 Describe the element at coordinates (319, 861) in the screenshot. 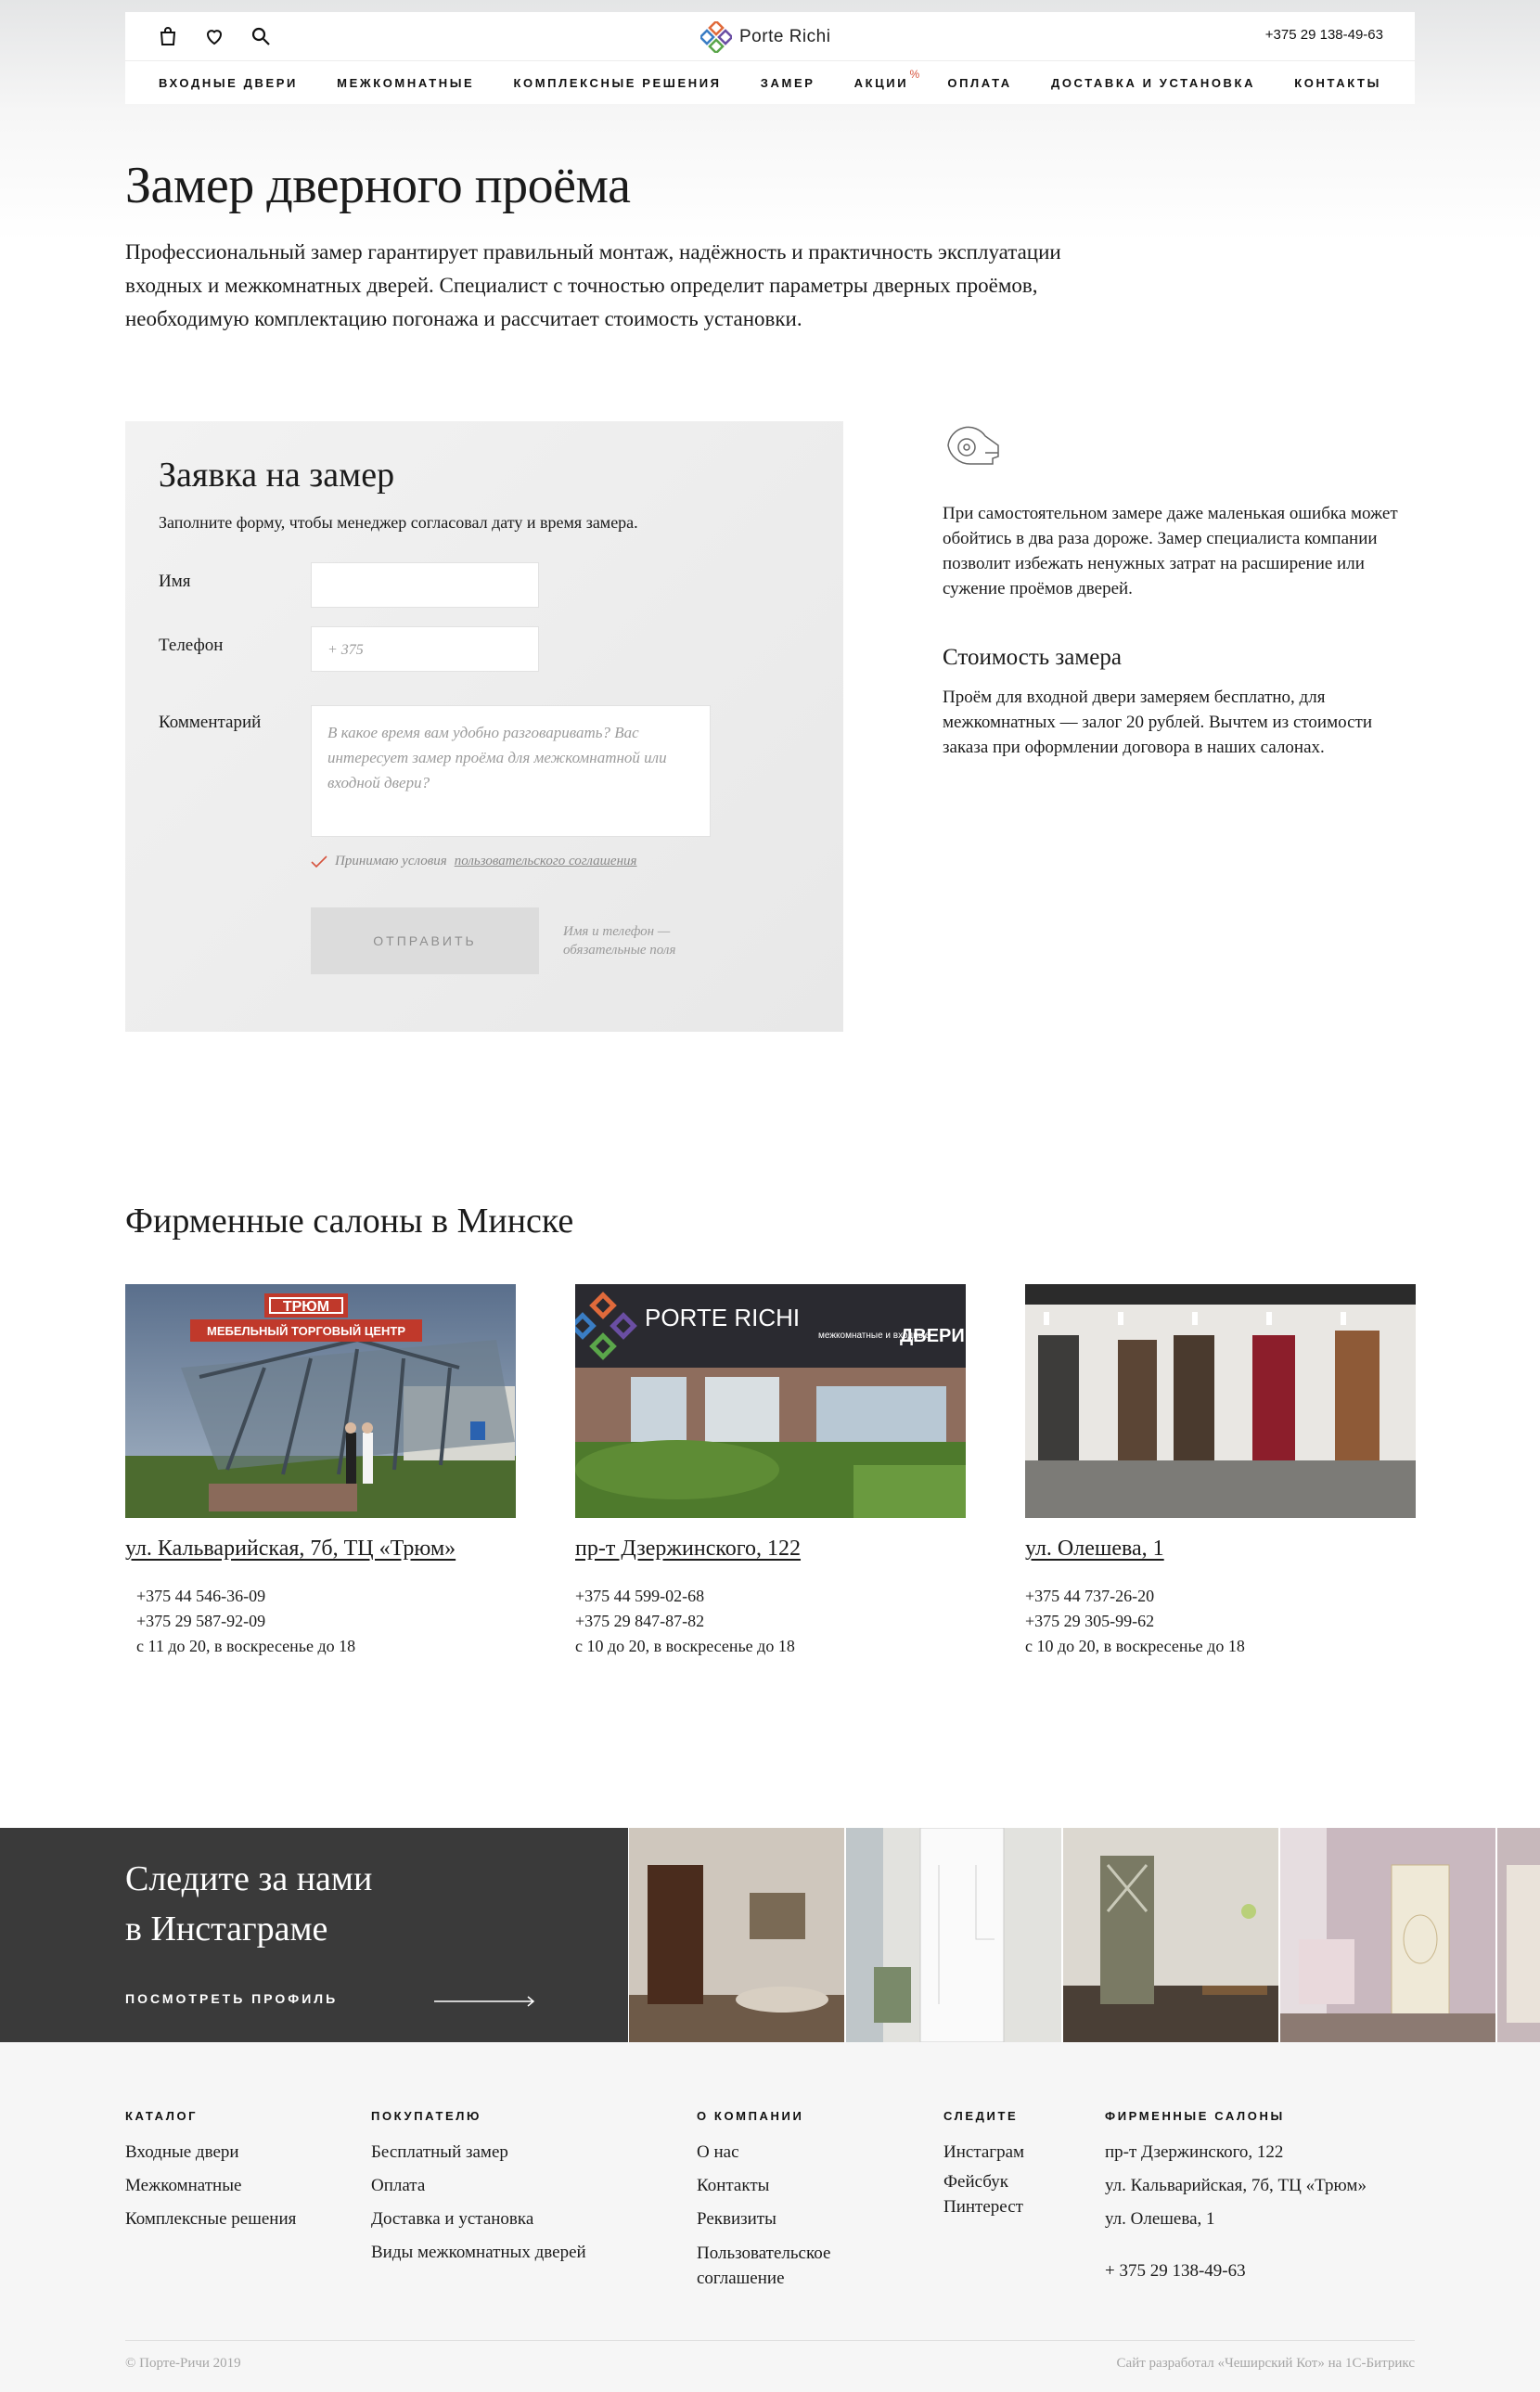

I see `check-icon` at that location.